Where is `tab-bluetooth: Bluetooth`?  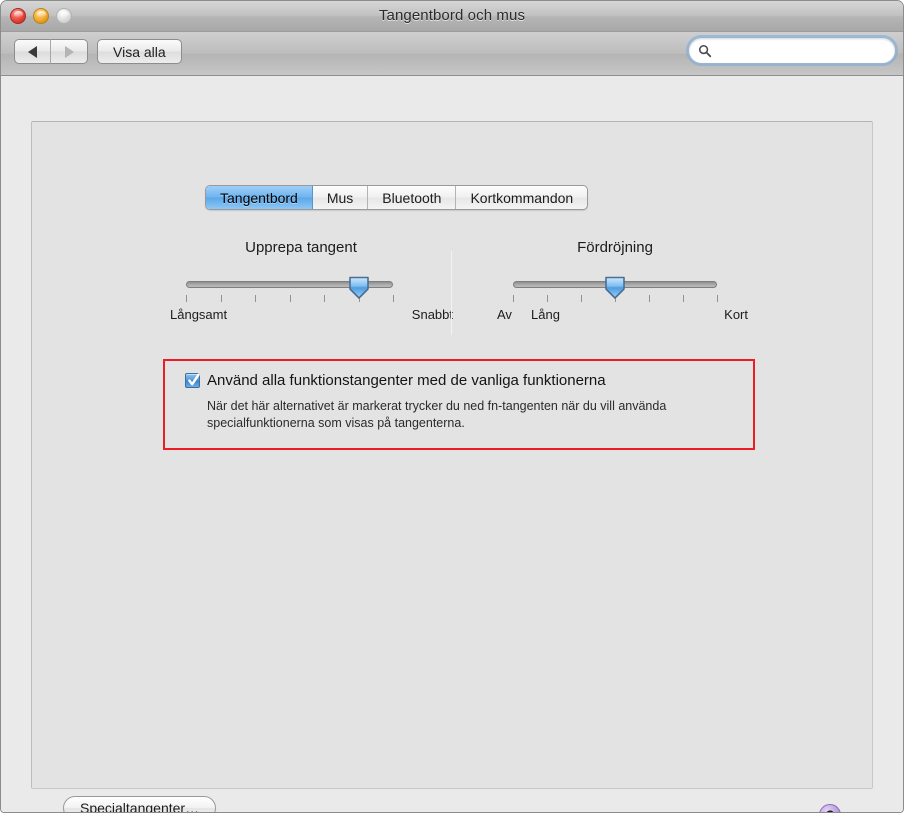
tab-bluetooth: Bluetooth is located at coordinates (412, 197).